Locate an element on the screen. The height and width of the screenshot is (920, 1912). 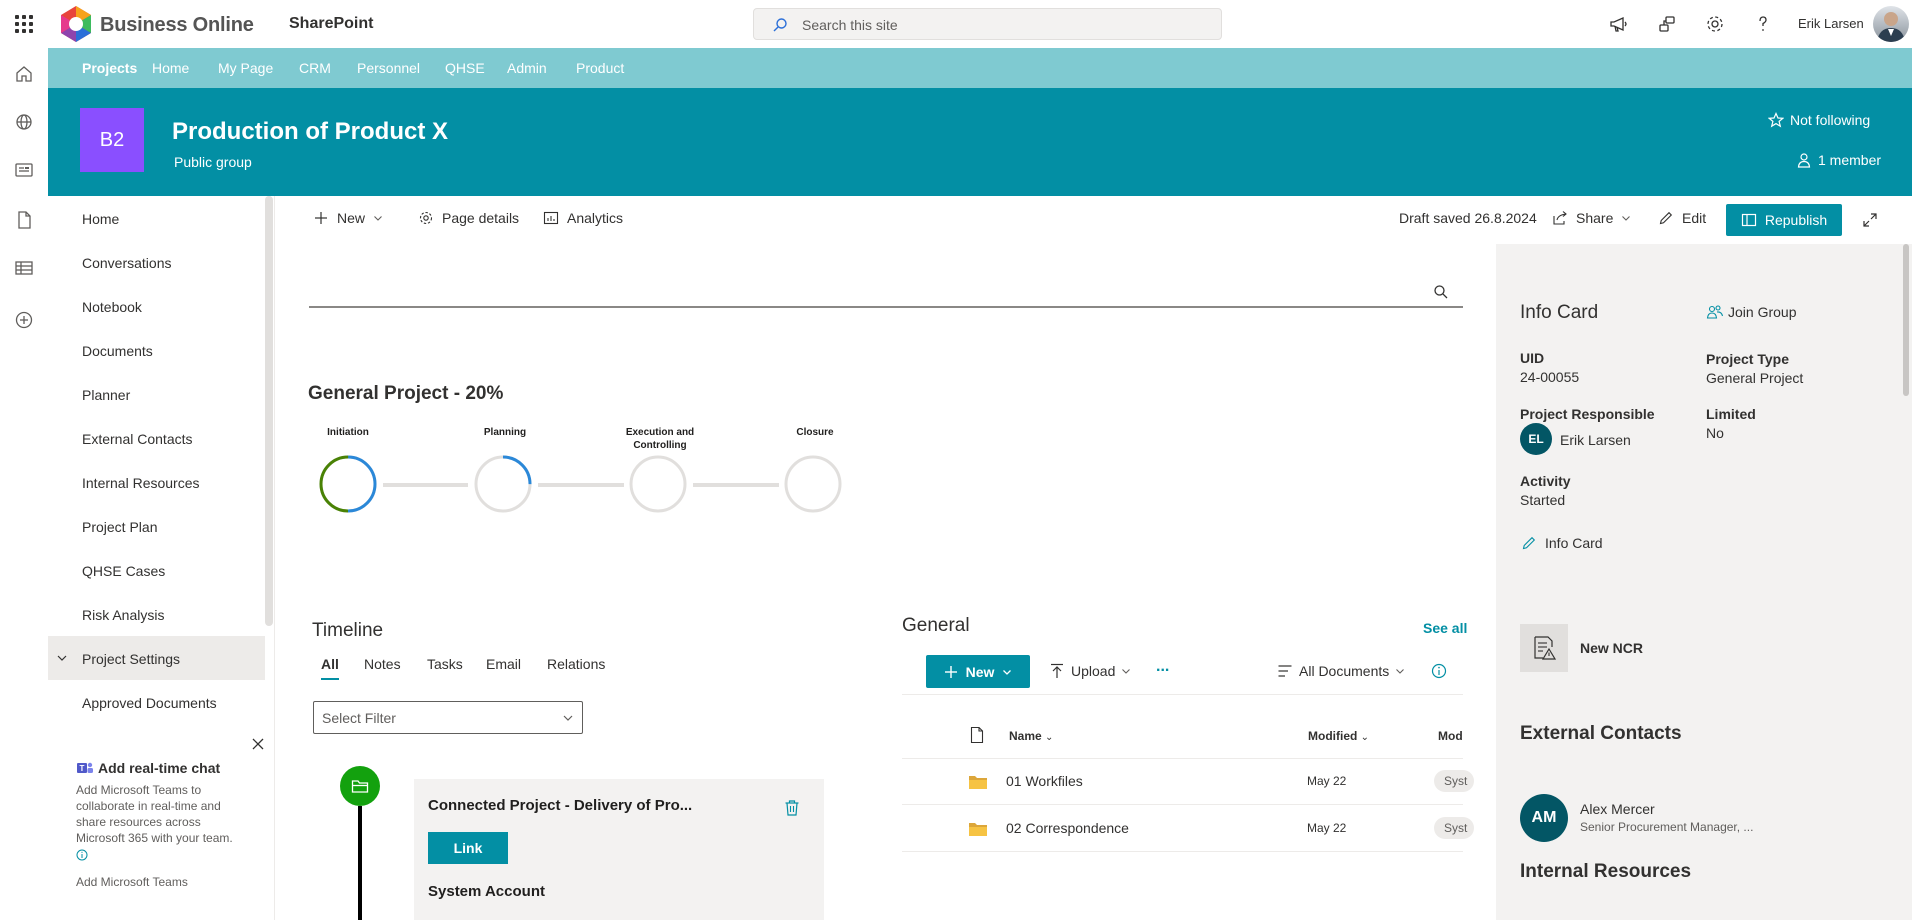
new-ncr-button is located at coordinates (1544, 648).